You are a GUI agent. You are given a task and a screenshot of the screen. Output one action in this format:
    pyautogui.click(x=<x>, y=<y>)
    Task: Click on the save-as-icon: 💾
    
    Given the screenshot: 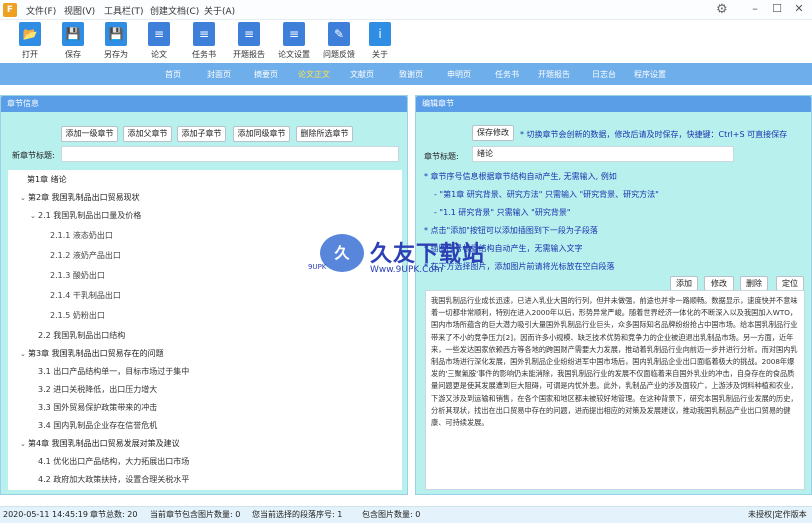 What is the action you would take?
    pyautogui.click(x=116, y=34)
    